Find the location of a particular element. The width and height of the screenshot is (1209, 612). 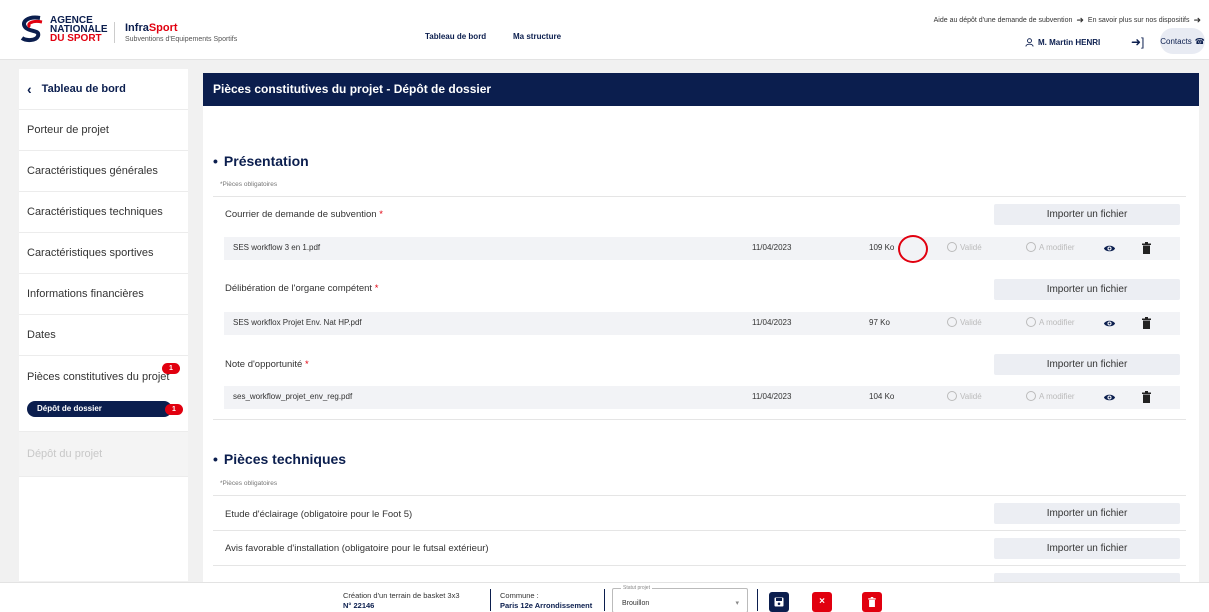

section-title-pieces-techniques: • Pièces techniques is located at coordinates (280, 459).